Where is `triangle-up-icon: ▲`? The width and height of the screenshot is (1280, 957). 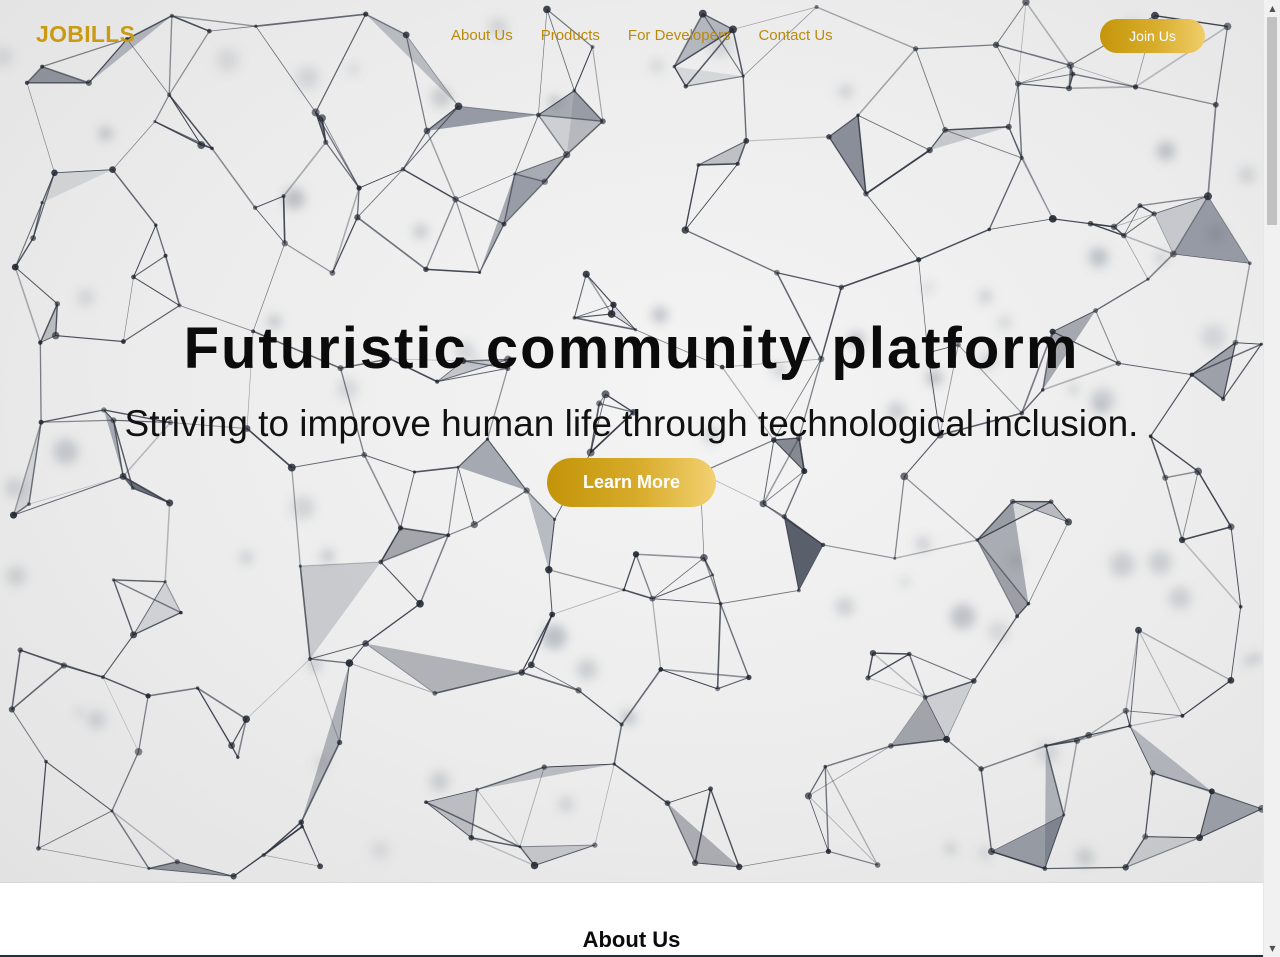
triangle-up-icon: ▲ is located at coordinates (1272, 8).